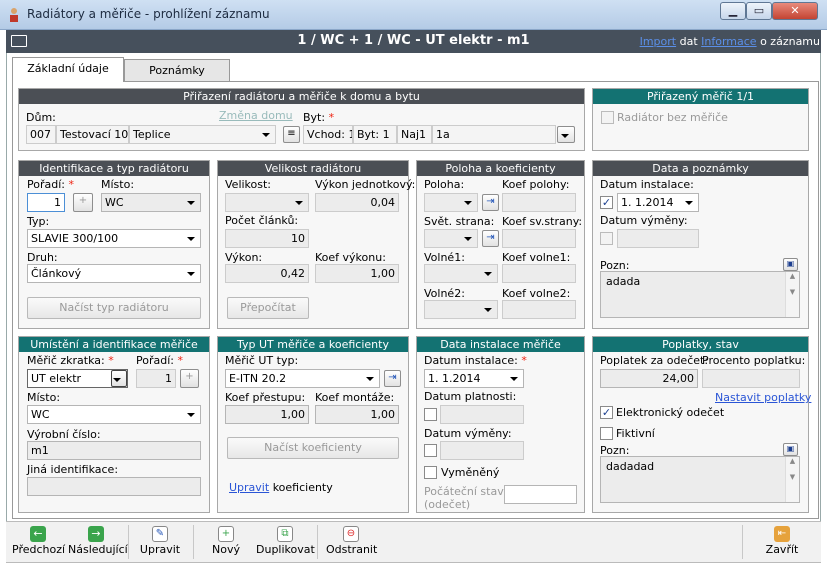 This screenshot has height=569, width=827. I want to click on house-city-select: Teplice, so click(202, 134).